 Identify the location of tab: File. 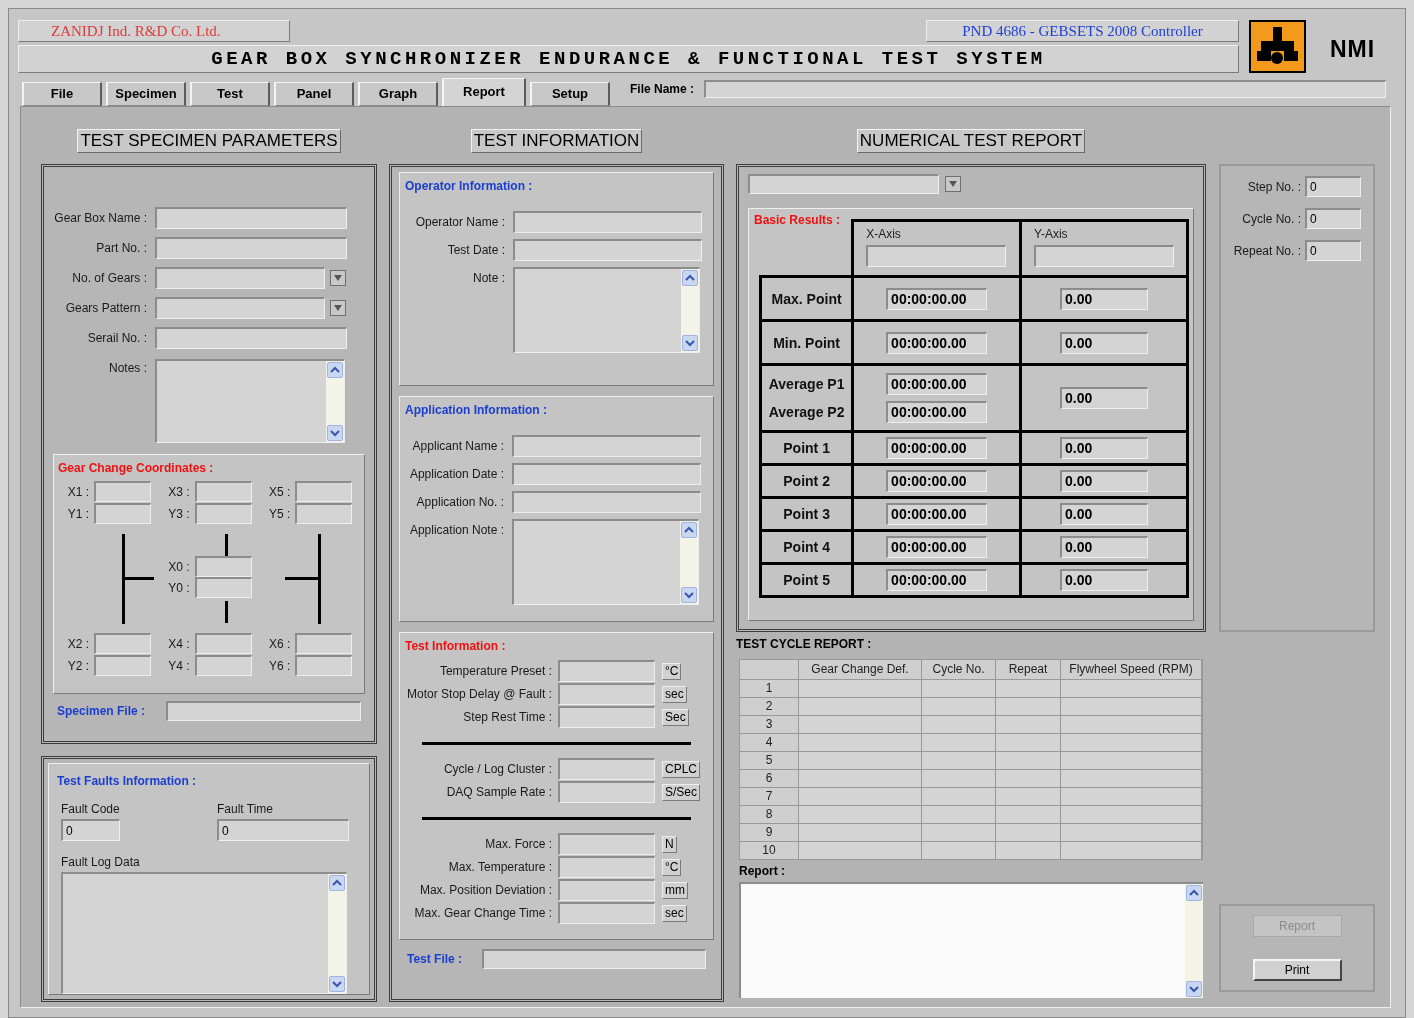
(62, 94).